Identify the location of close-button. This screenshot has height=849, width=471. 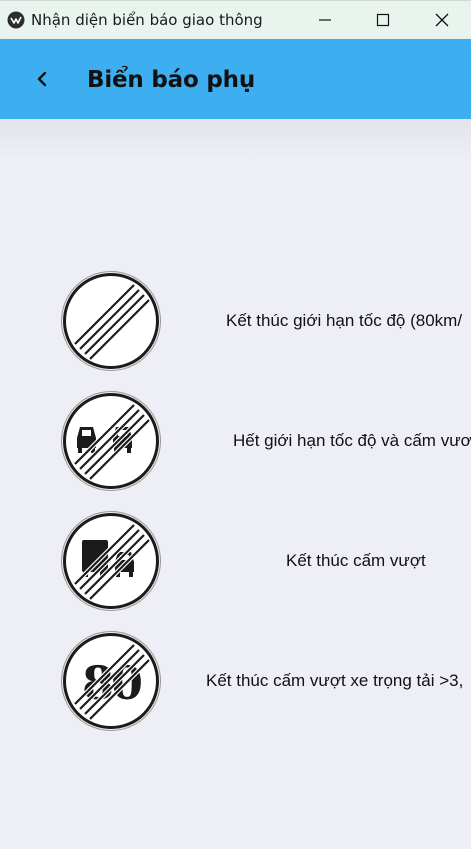
(442, 20).